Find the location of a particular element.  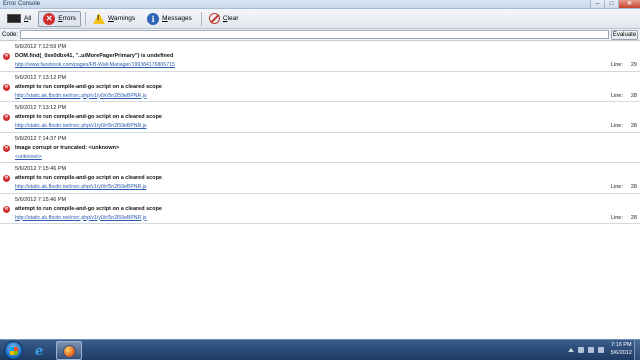

errors-label: Errors is located at coordinates (67, 18).